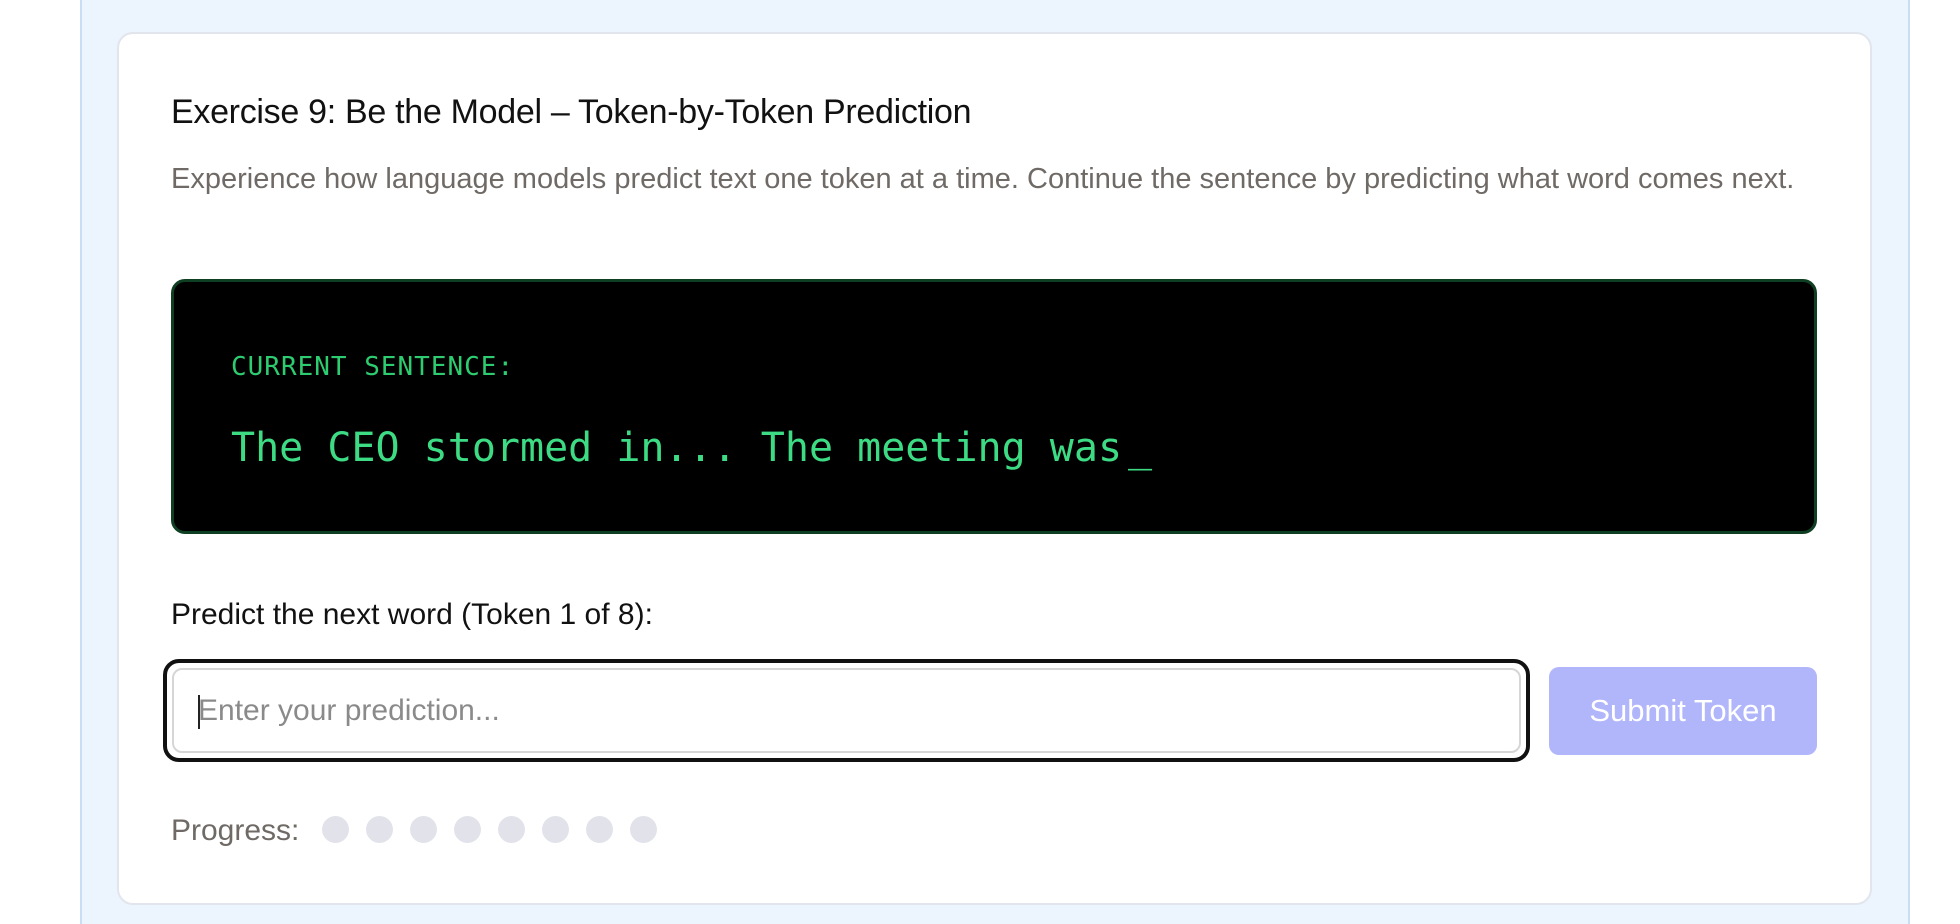 Image resolution: width=1960 pixels, height=924 pixels. Describe the element at coordinates (1683, 711) in the screenshot. I see `submit-token-button: Submit Token` at that location.